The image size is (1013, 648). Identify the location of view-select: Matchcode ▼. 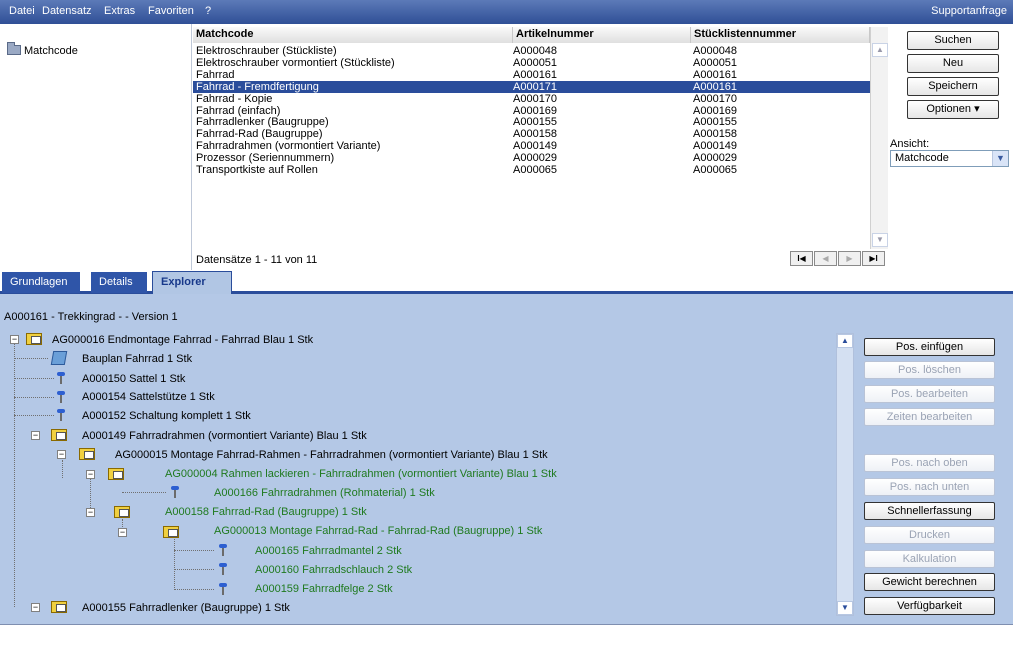
(949, 158).